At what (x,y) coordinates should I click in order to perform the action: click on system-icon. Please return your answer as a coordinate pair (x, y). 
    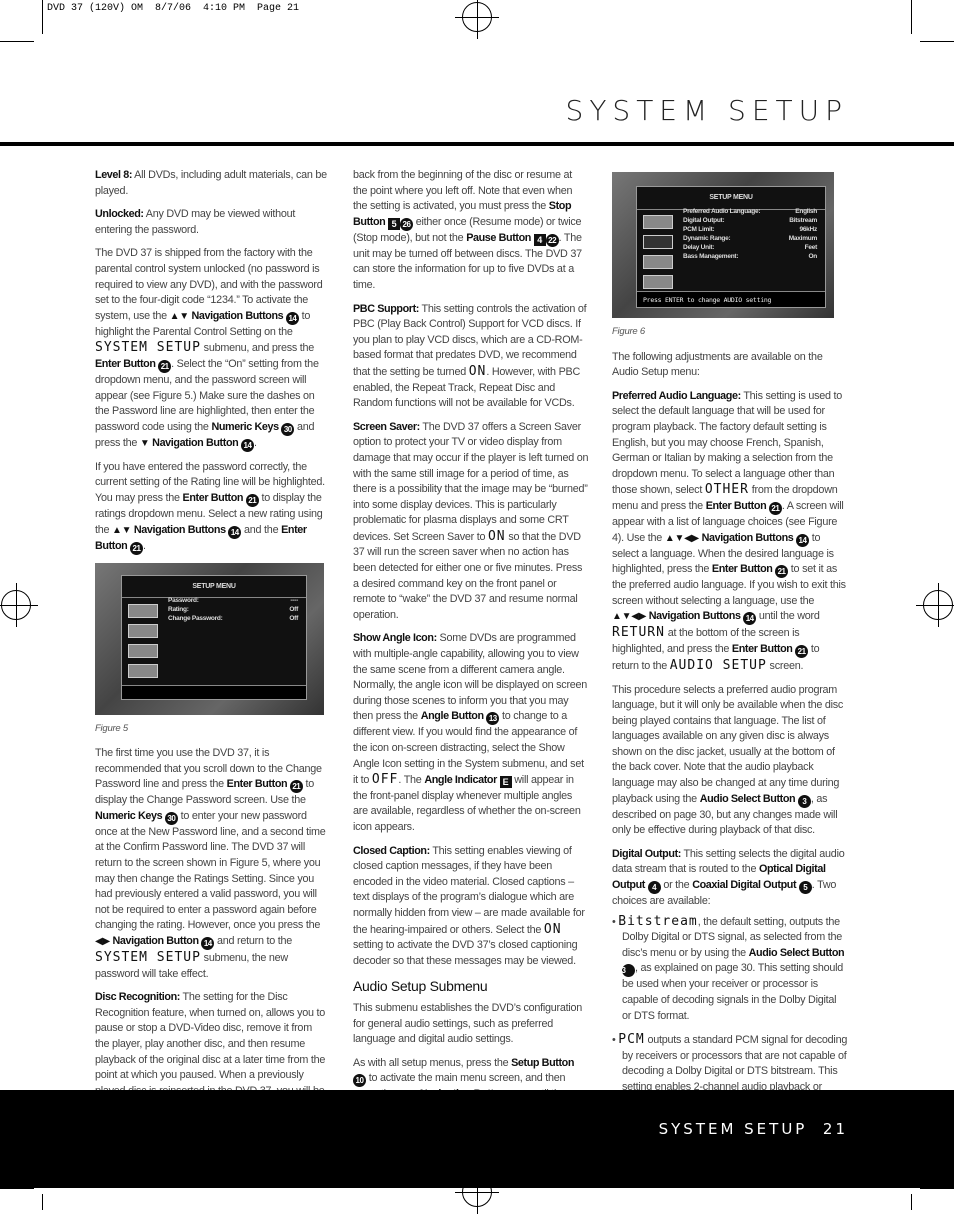
    Looking at the image, I should click on (658, 222).